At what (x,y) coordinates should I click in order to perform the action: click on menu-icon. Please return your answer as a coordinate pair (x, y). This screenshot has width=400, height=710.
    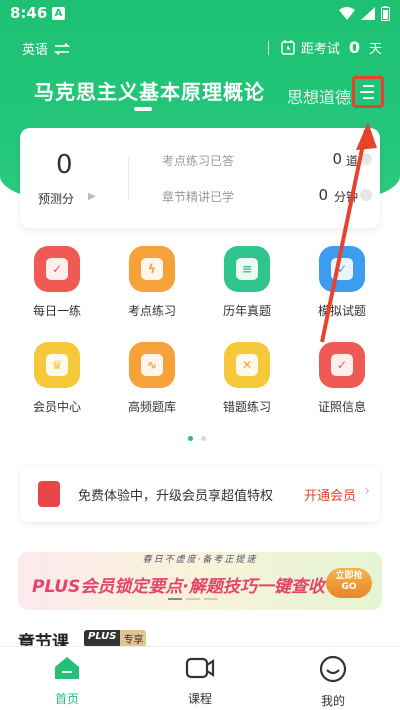
    Looking at the image, I should click on (367, 92).